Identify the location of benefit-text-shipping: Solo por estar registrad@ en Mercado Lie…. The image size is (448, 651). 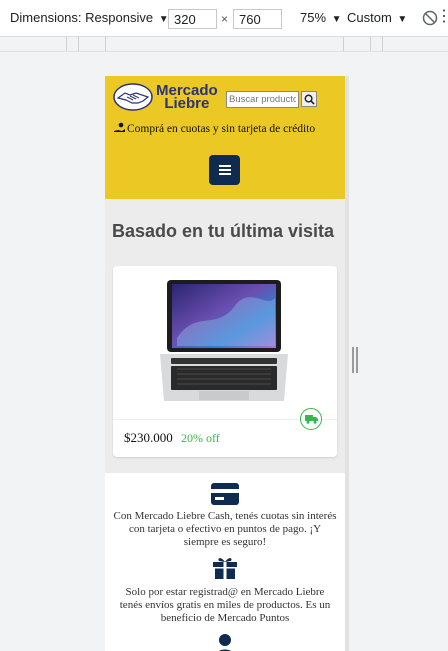
(225, 605).